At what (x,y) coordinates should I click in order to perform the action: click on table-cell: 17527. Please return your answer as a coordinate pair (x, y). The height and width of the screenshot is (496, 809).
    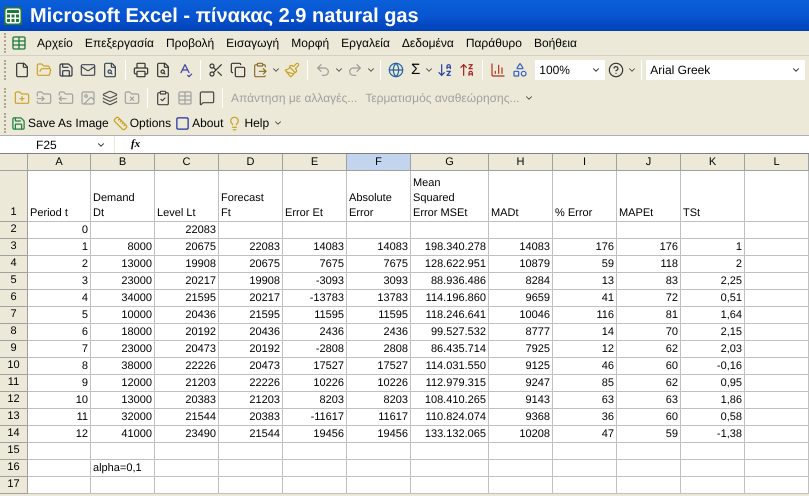
    Looking at the image, I should click on (315, 366).